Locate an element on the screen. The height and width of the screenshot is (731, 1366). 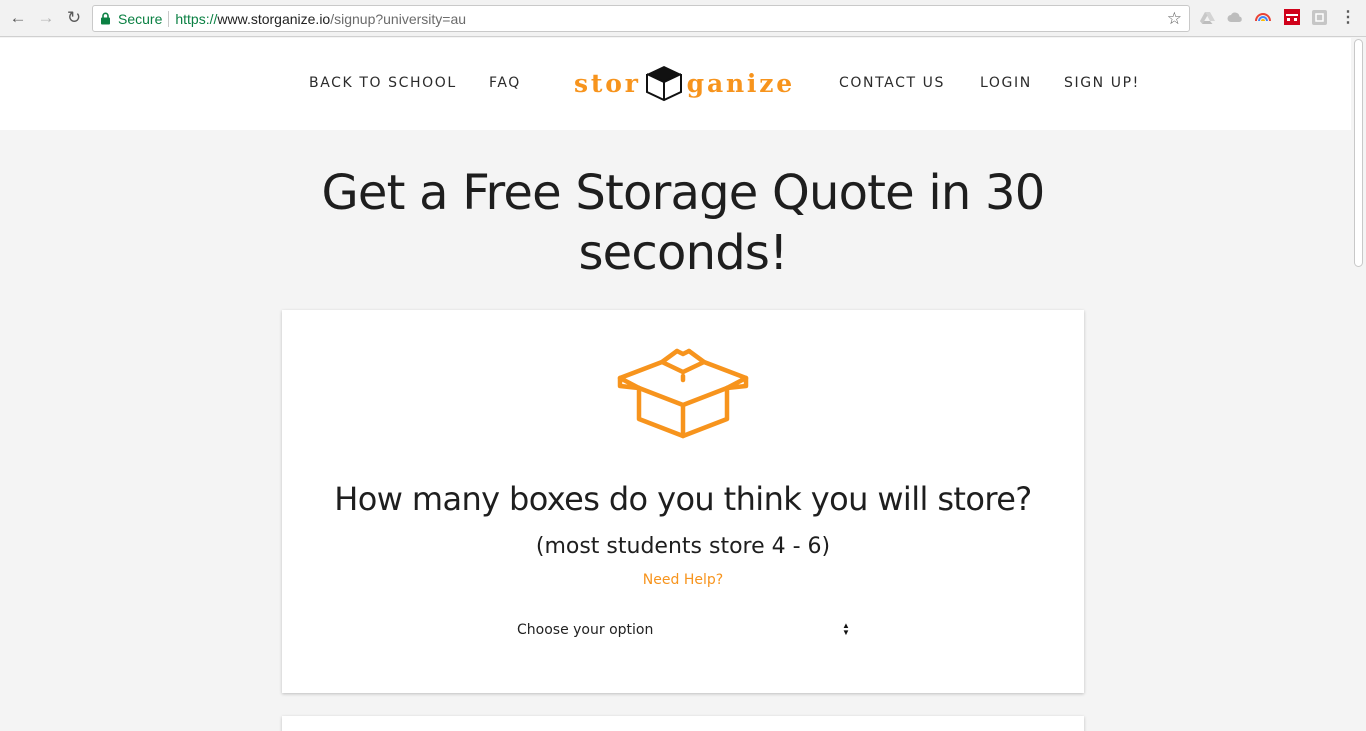
storganize-logo: stor ganize is located at coordinates (684, 83).